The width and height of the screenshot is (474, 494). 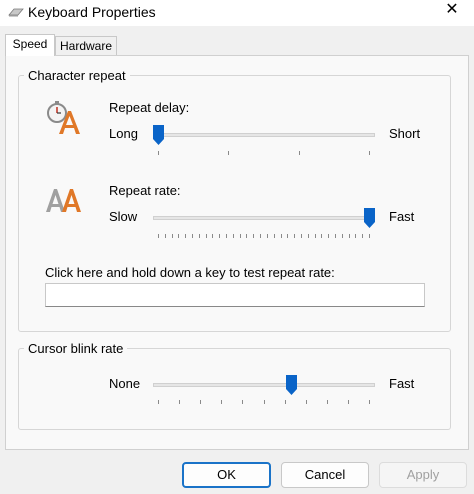 What do you see at coordinates (149, 107) in the screenshot?
I see `repeat-delay-label: Repeat delay:` at bounding box center [149, 107].